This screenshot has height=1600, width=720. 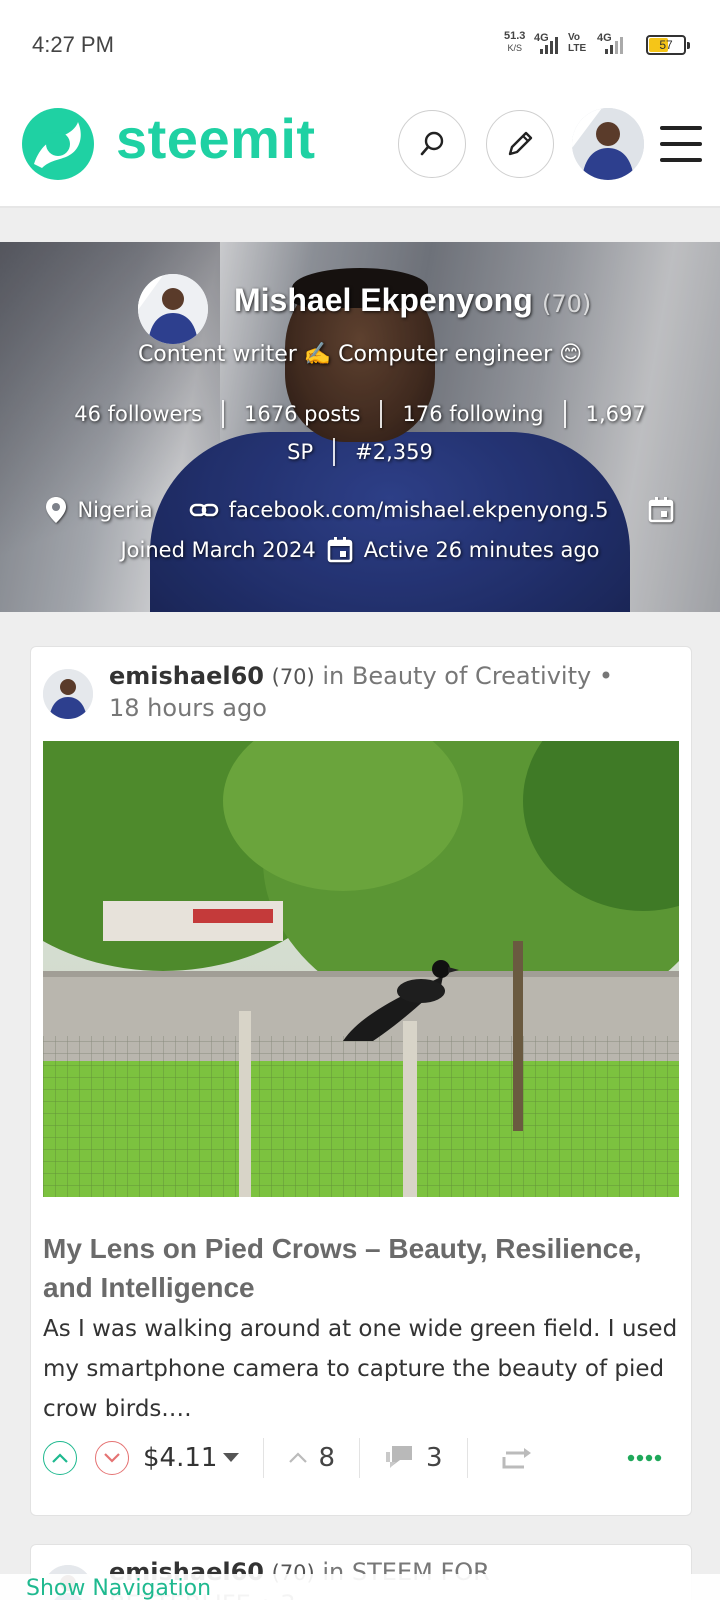 What do you see at coordinates (333, 676) in the screenshot?
I see `post-in-label: in` at bounding box center [333, 676].